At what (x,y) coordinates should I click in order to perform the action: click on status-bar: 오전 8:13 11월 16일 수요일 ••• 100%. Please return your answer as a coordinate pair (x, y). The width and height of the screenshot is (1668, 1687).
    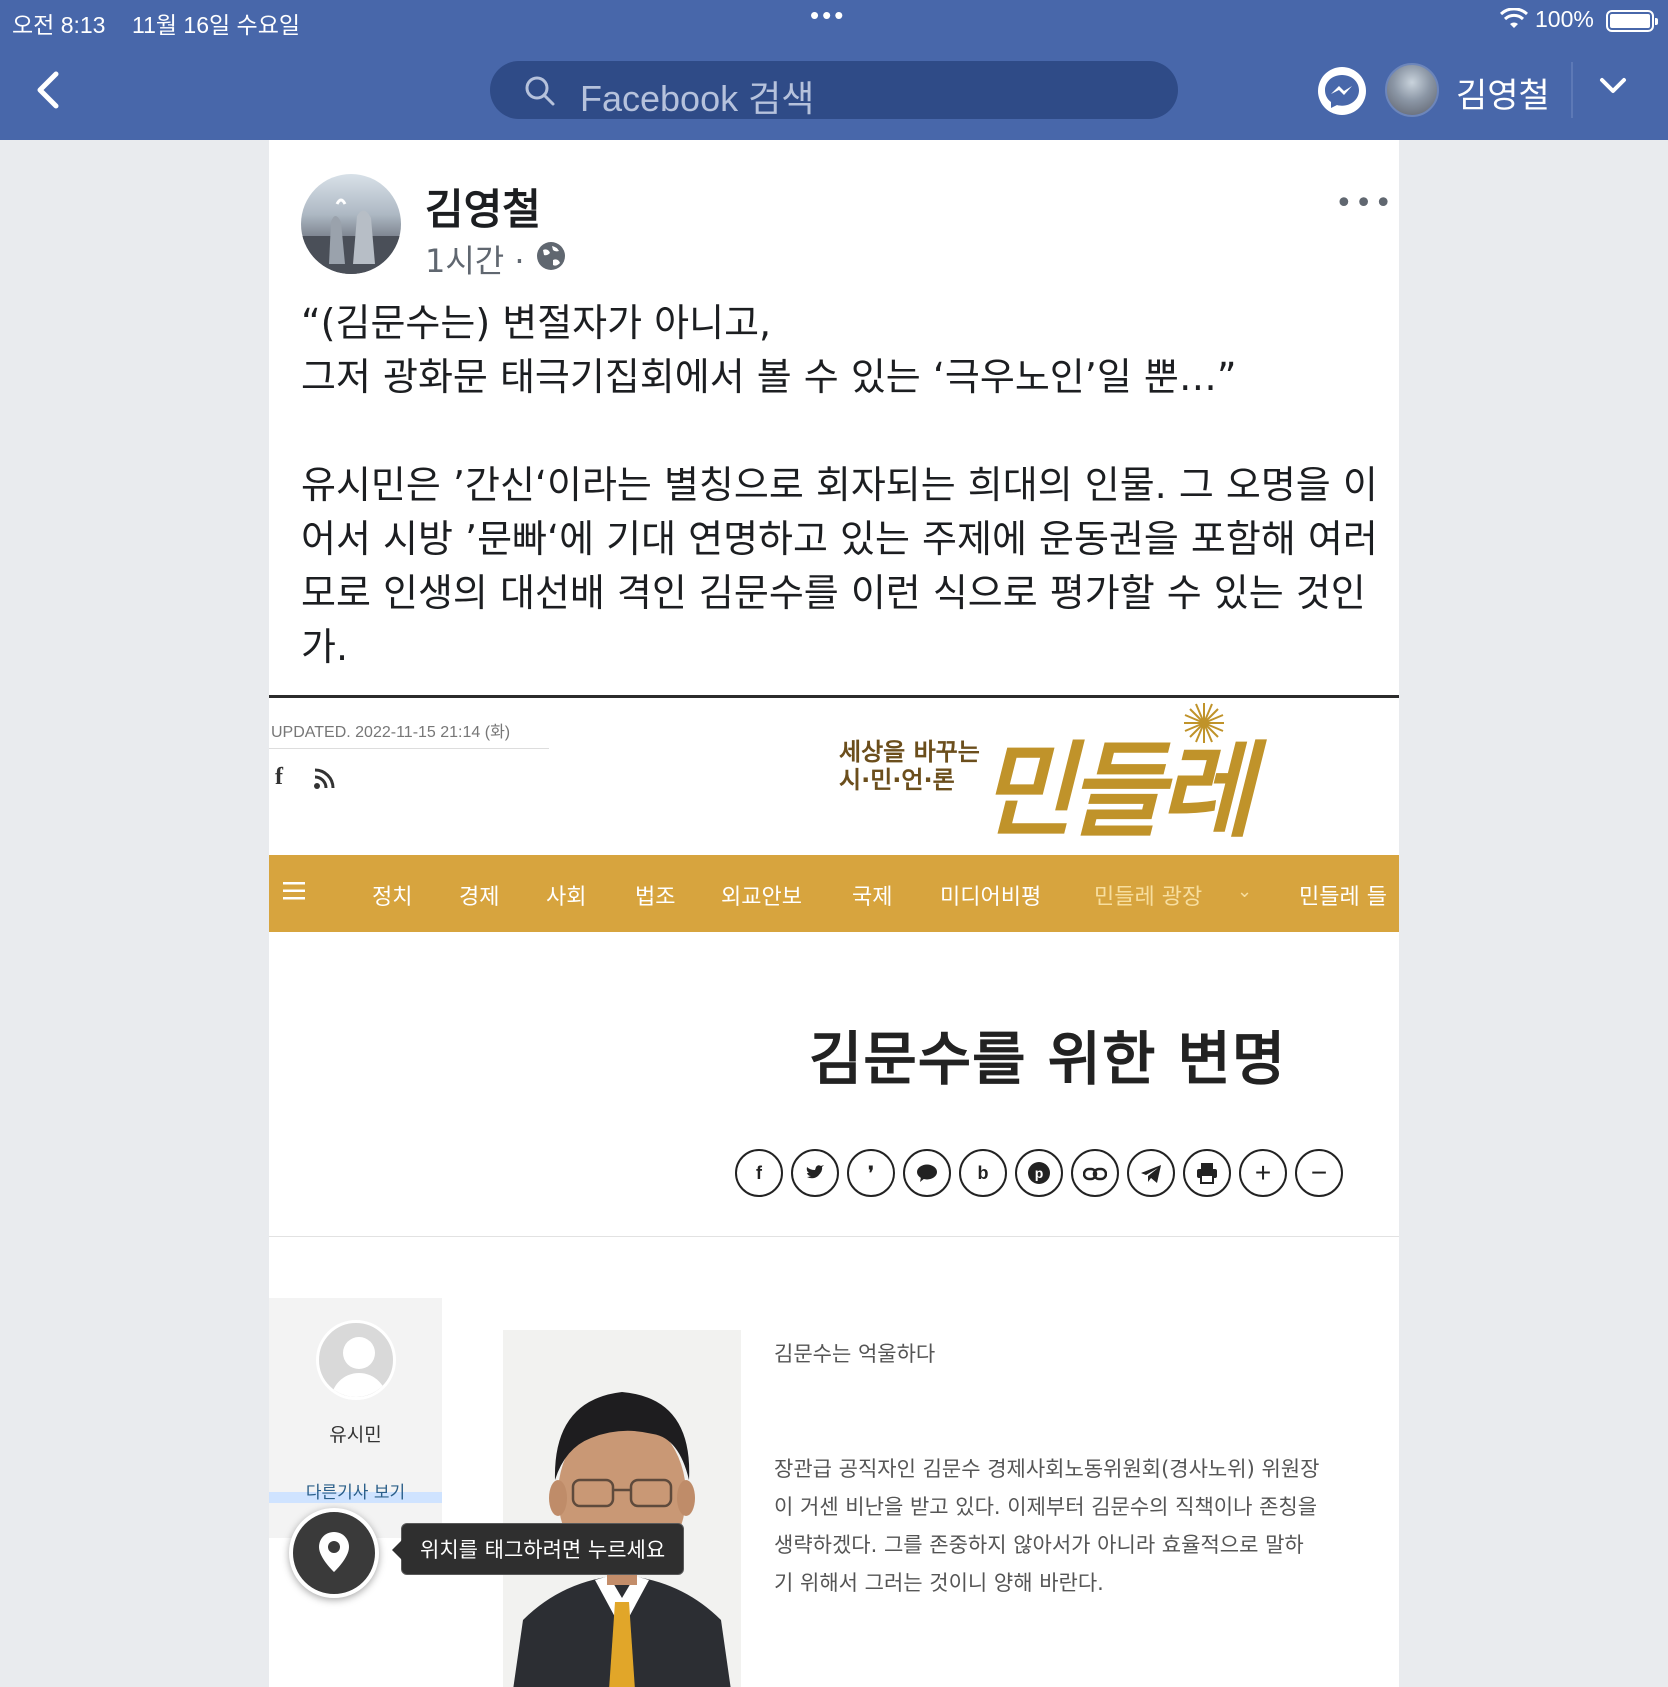
    Looking at the image, I should click on (834, 19).